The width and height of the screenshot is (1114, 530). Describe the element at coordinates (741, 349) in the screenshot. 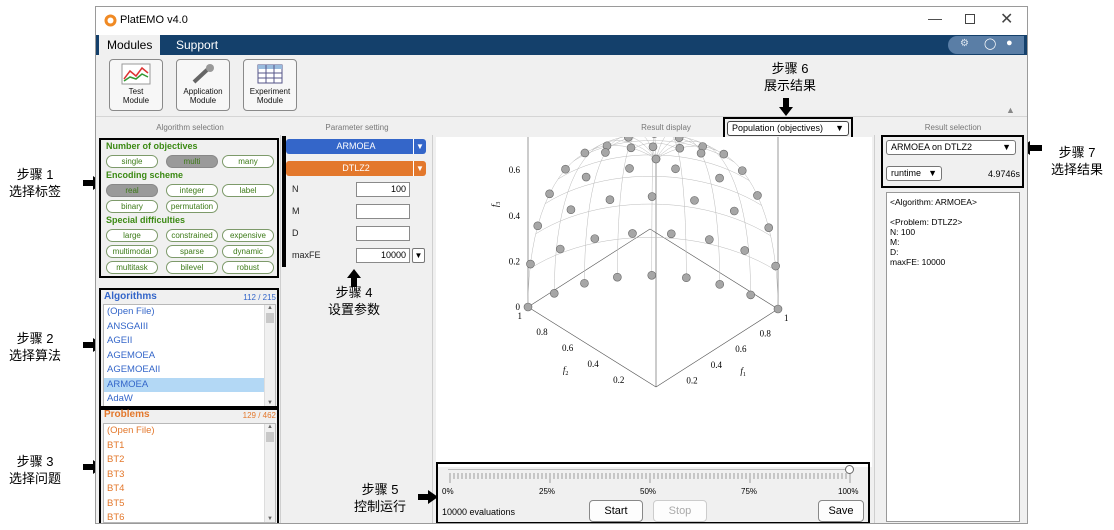

I see `x-tick-label: 0.6` at that location.